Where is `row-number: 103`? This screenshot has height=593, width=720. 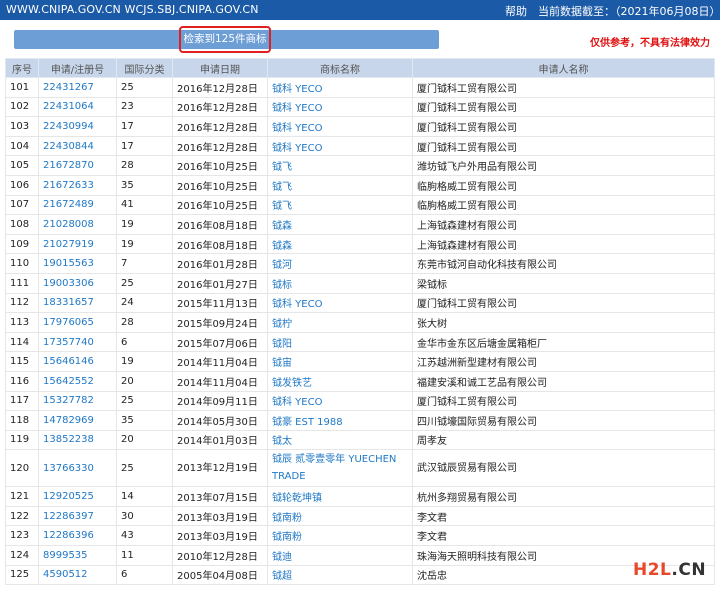
row-number: 103 is located at coordinates (22, 126).